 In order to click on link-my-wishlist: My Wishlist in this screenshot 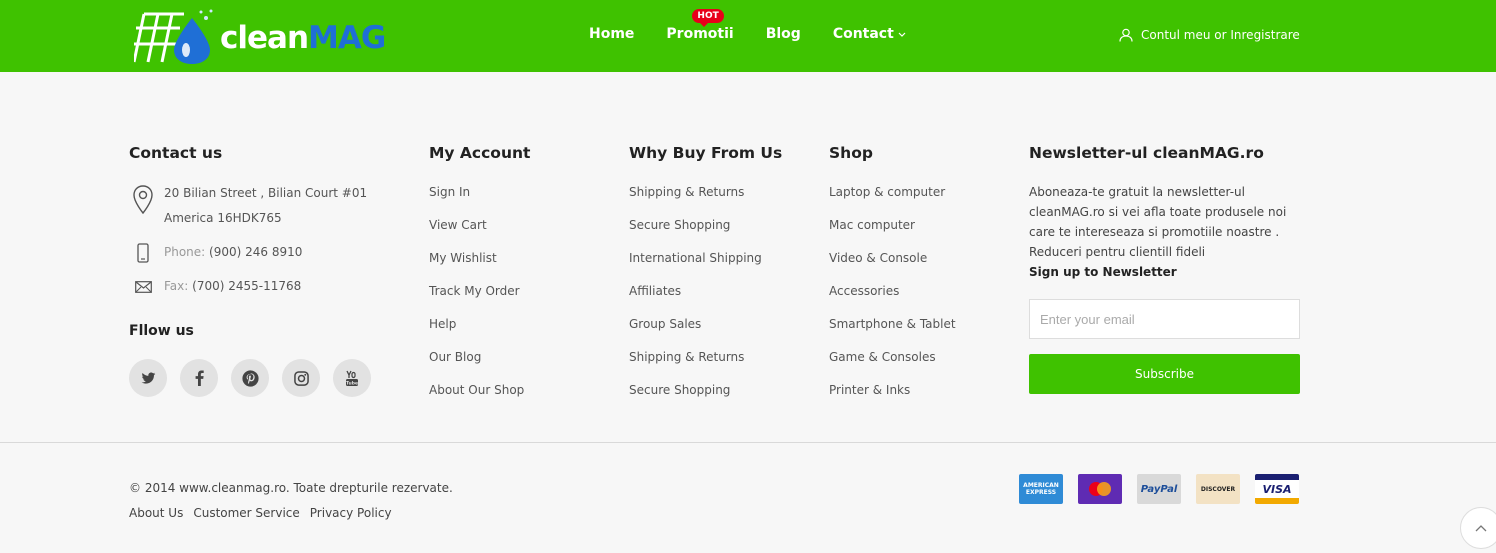, I will do `click(479, 267)`.